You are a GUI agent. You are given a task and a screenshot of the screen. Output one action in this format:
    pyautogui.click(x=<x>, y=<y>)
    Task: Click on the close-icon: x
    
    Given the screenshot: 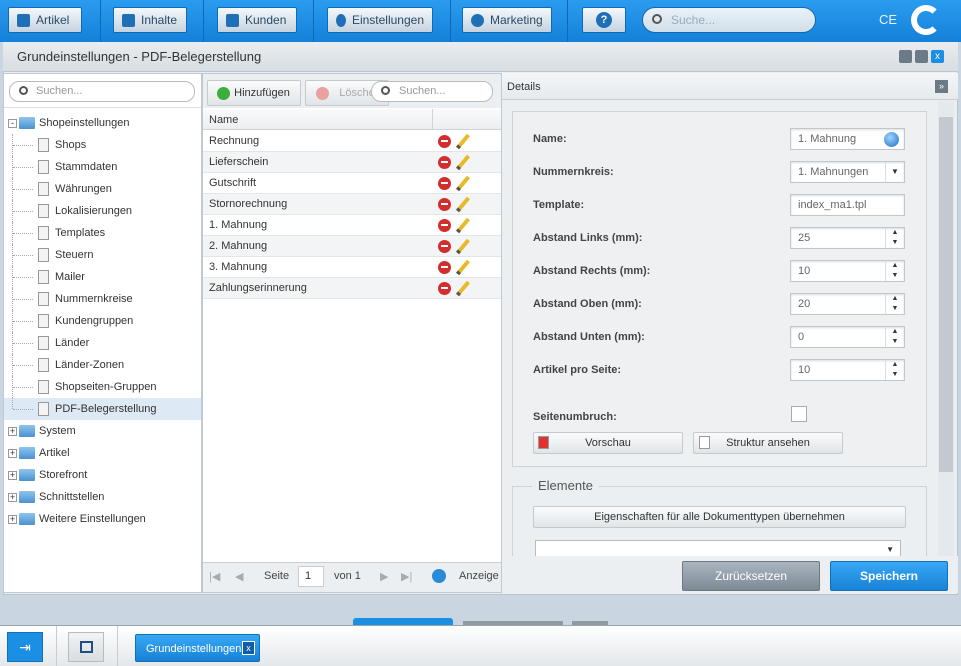 What is the action you would take?
    pyautogui.click(x=248, y=648)
    